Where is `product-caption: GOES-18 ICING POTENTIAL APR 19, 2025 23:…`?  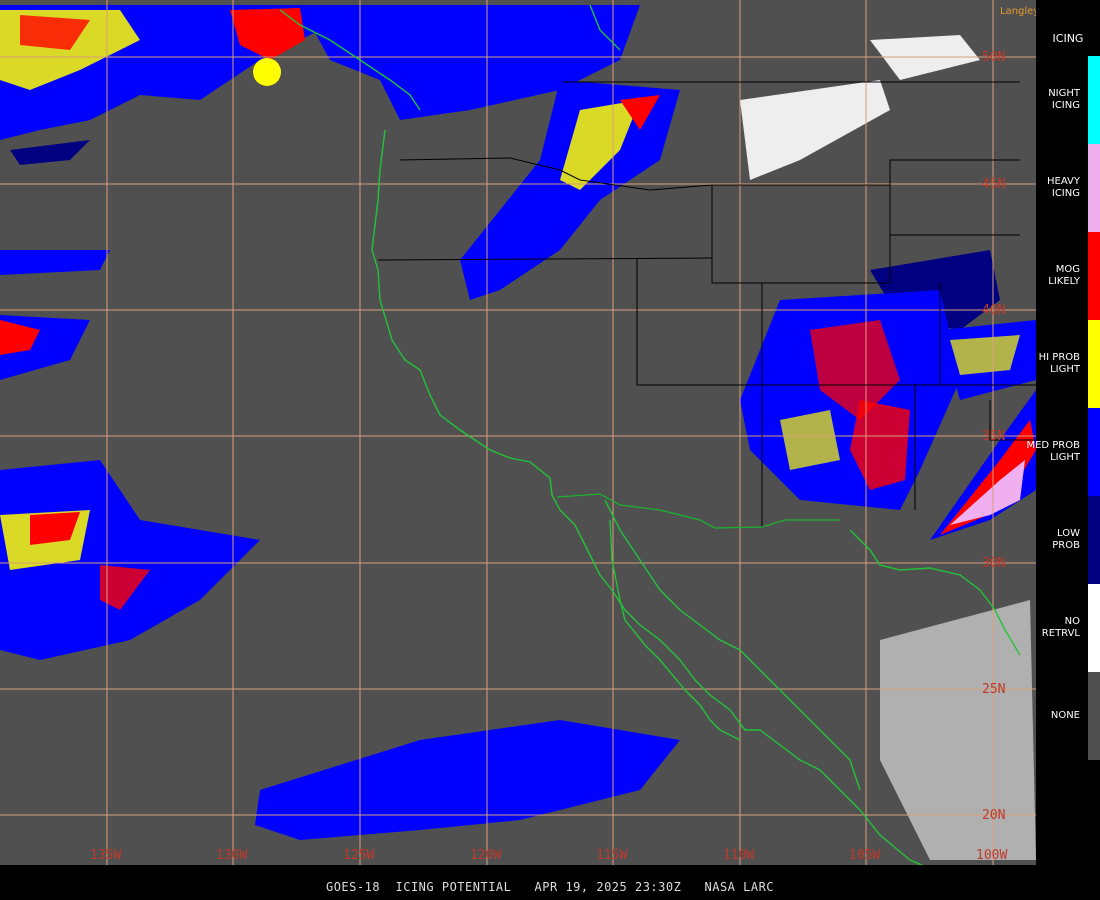 product-caption: GOES-18 ICING POTENTIAL APR 19, 2025 23:… is located at coordinates (550, 887).